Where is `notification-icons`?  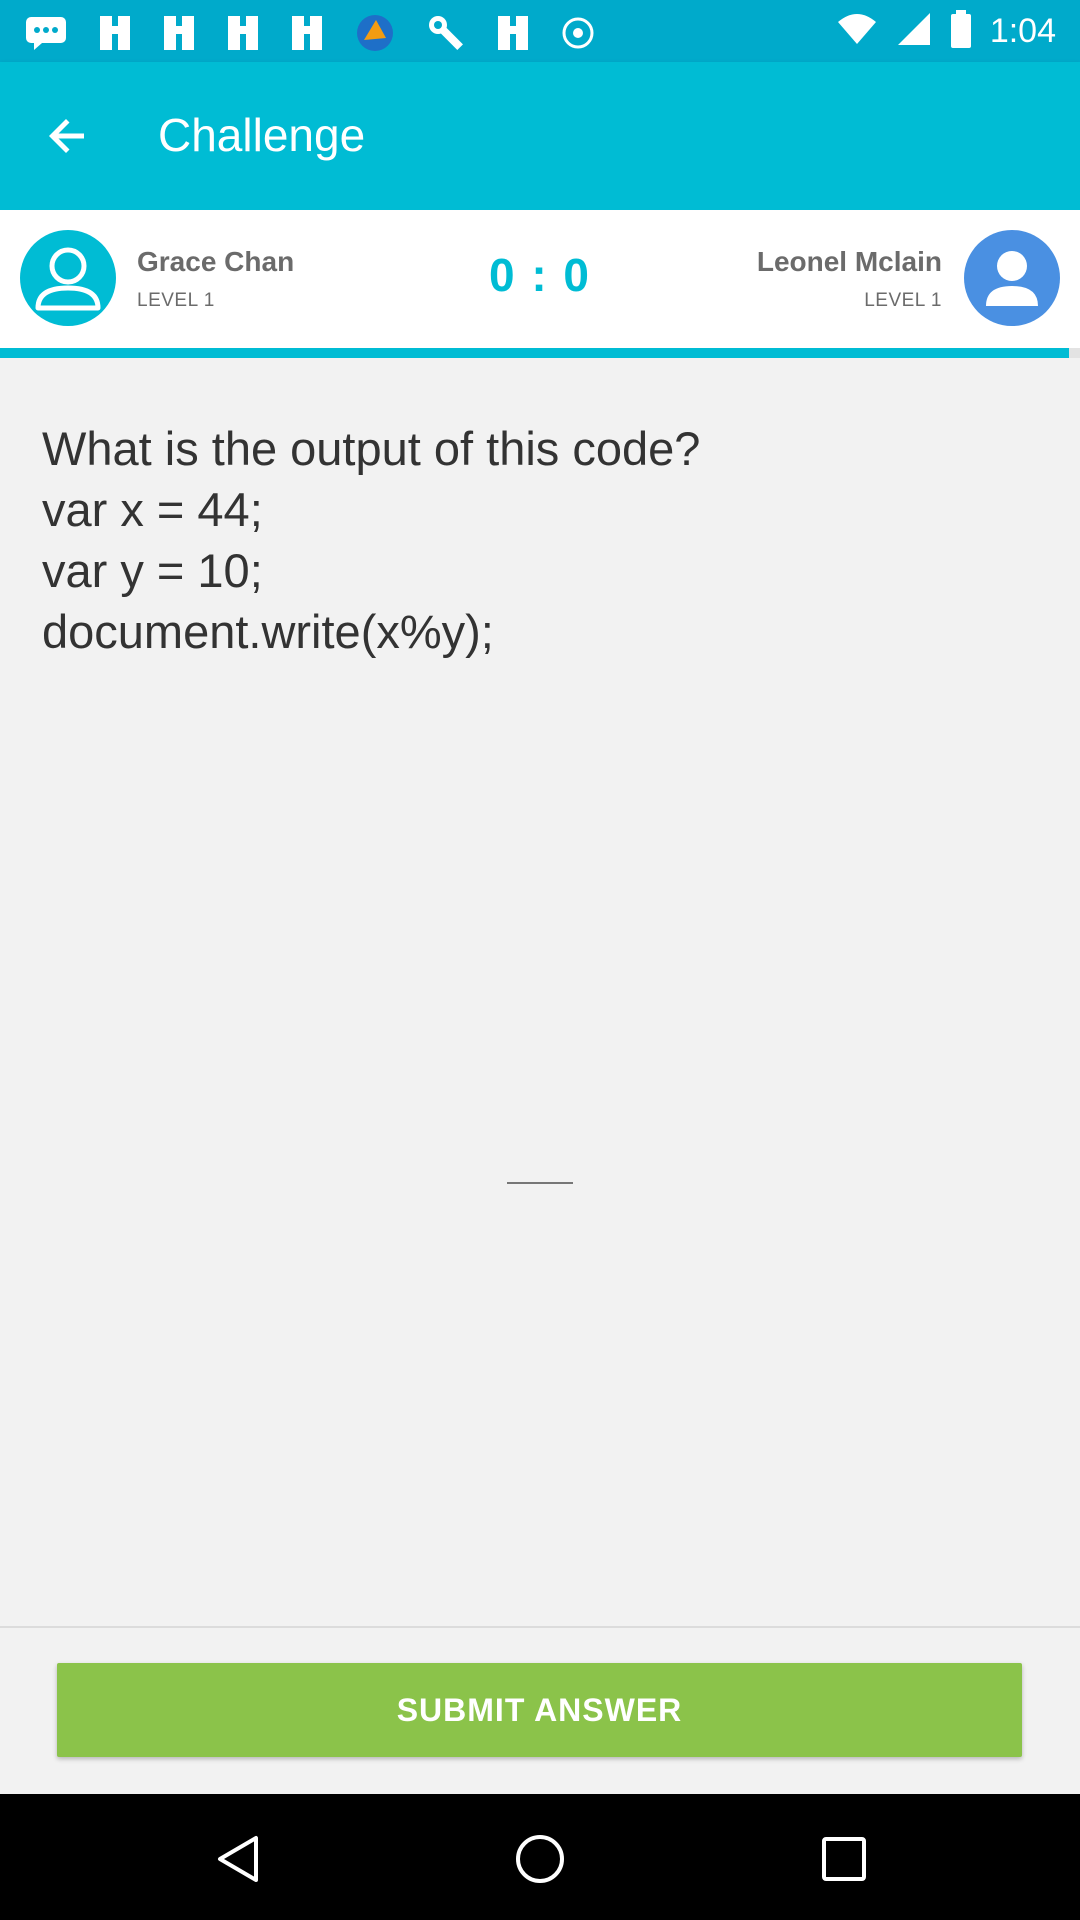
notification-icons is located at coordinates (310, 35).